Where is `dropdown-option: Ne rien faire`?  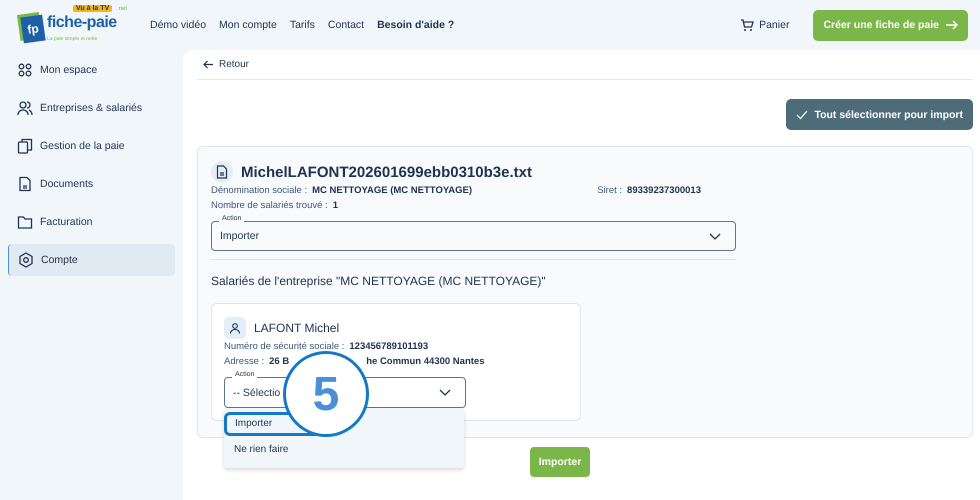 dropdown-option: Ne rien faire is located at coordinates (261, 450).